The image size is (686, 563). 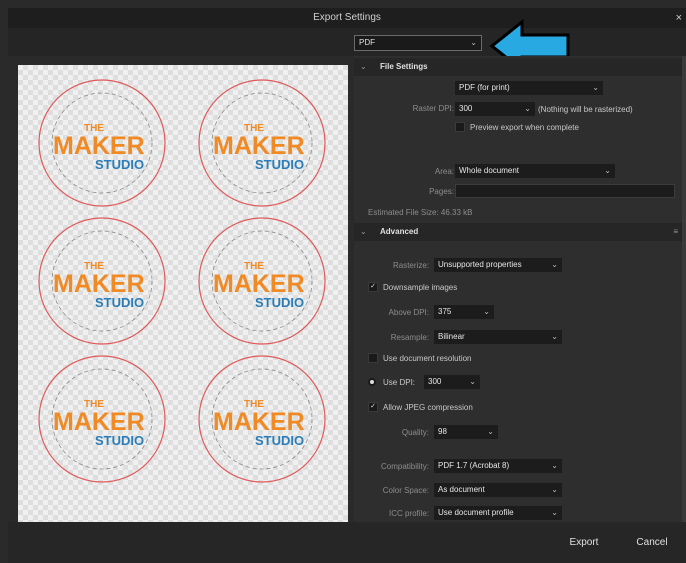 I want to click on compatibility-dropdown: PDF 1.7 (Acrobat 8) ⌄, so click(x=498, y=466).